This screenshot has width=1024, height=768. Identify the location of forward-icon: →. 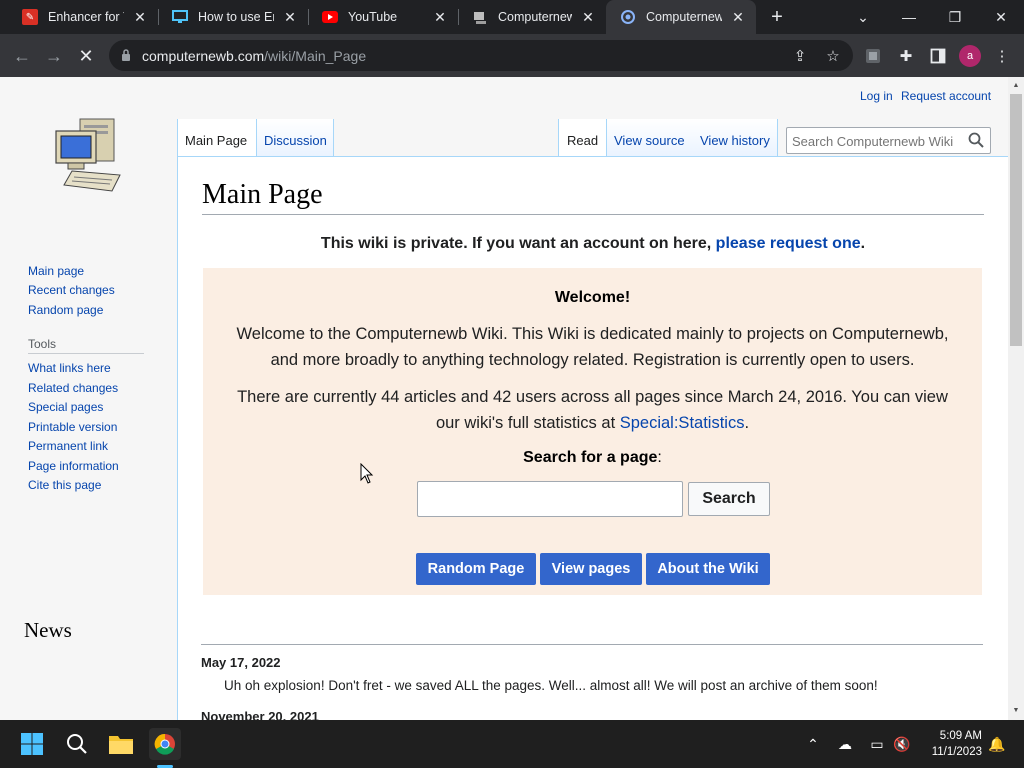
(54, 56).